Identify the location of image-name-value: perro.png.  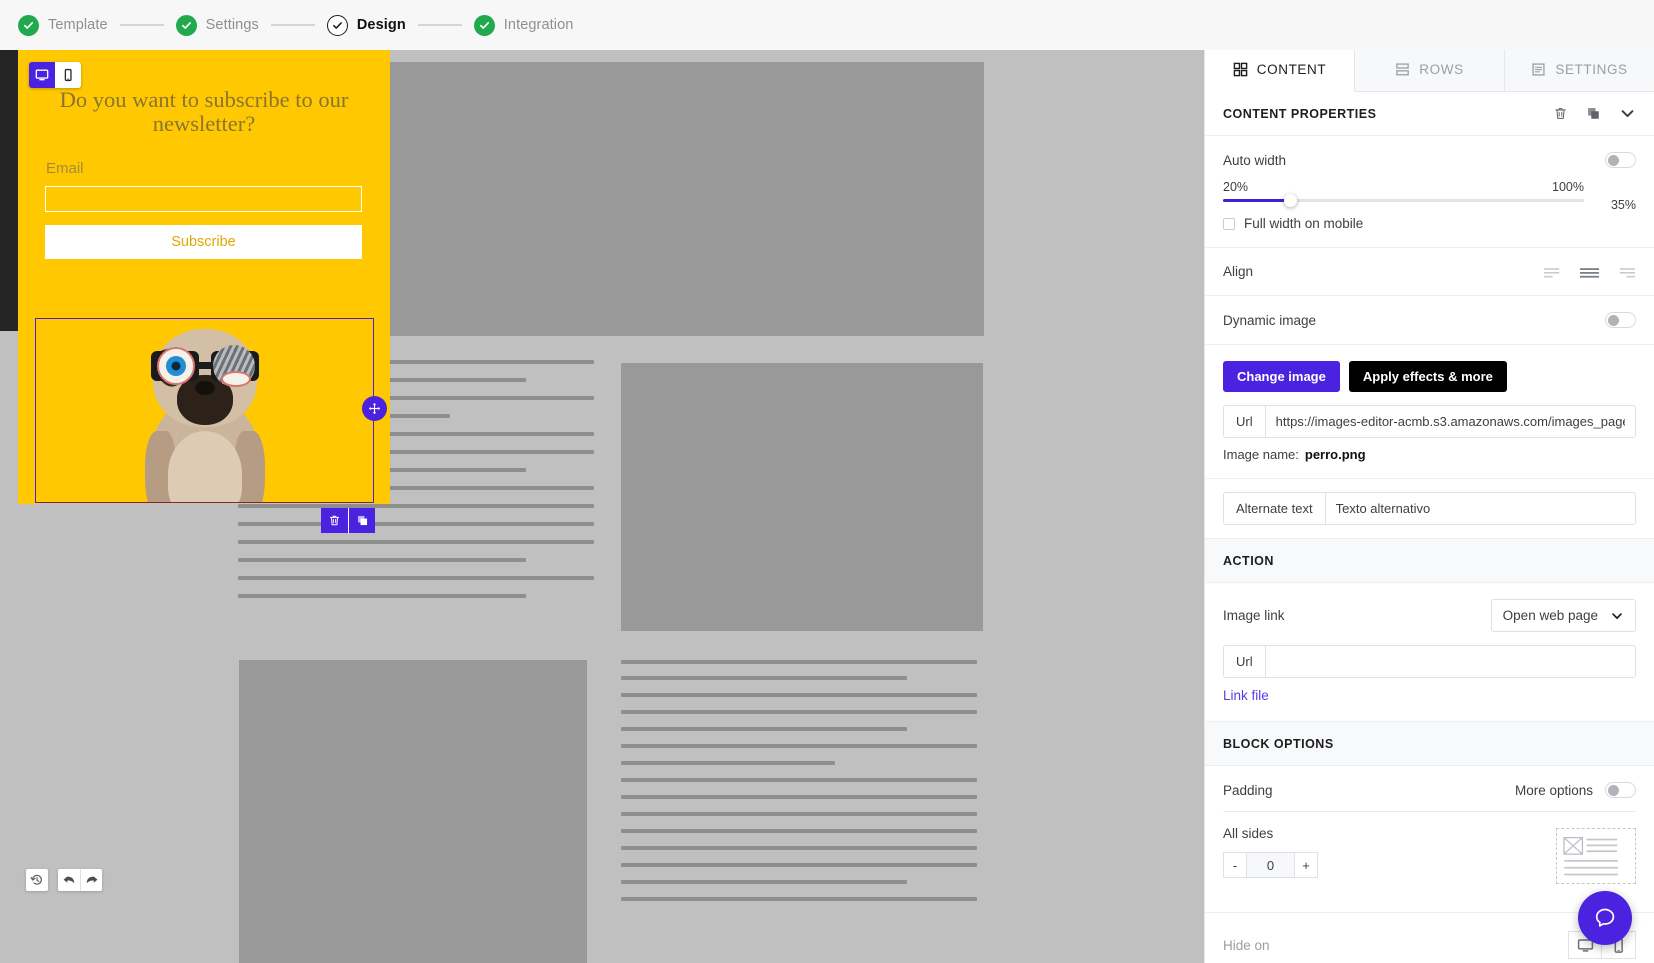
(1335, 454).